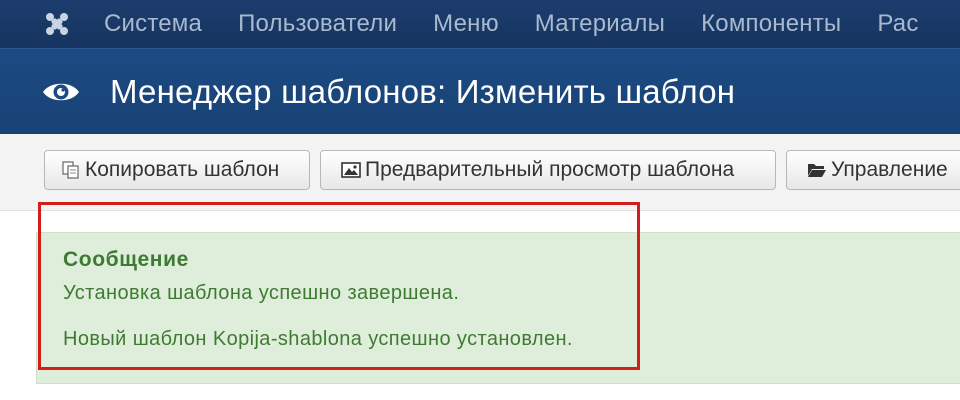 The image size is (960, 400). I want to click on nav-item-extensions: Рас, so click(897, 24).